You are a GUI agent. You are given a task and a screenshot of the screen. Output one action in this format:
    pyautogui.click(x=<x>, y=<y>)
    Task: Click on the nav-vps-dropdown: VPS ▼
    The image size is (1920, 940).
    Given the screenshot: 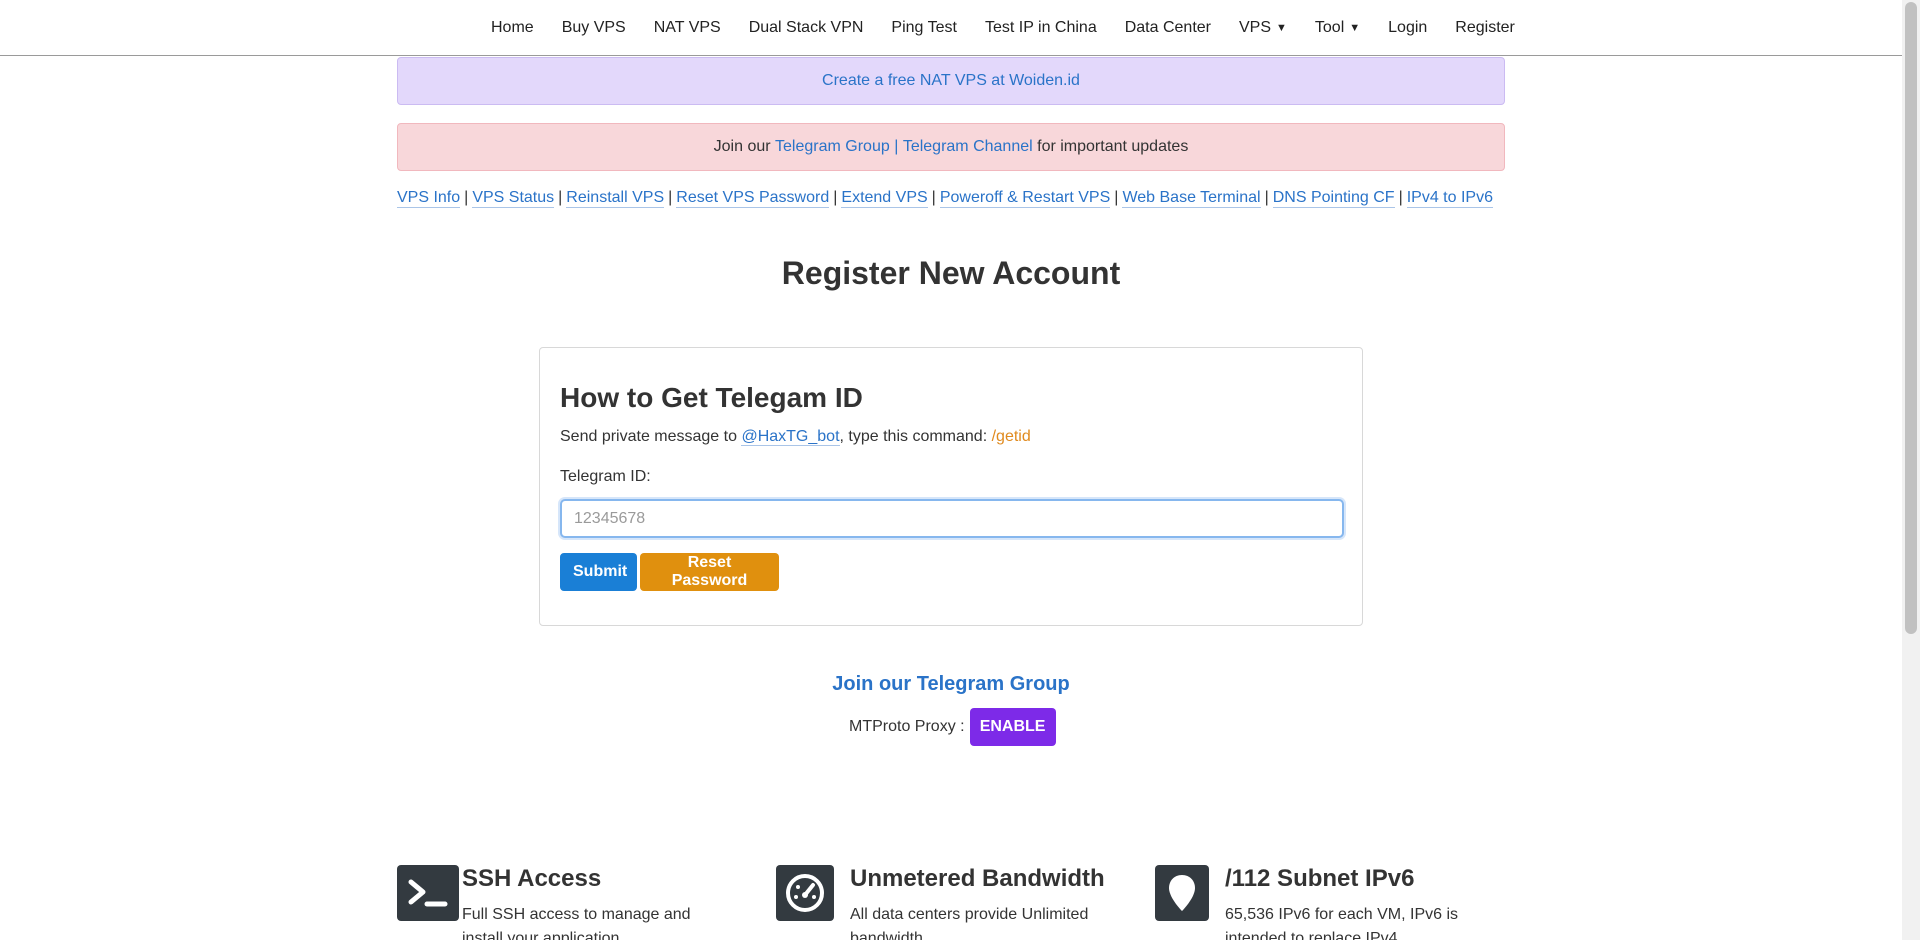 What is the action you would take?
    pyautogui.click(x=1263, y=28)
    